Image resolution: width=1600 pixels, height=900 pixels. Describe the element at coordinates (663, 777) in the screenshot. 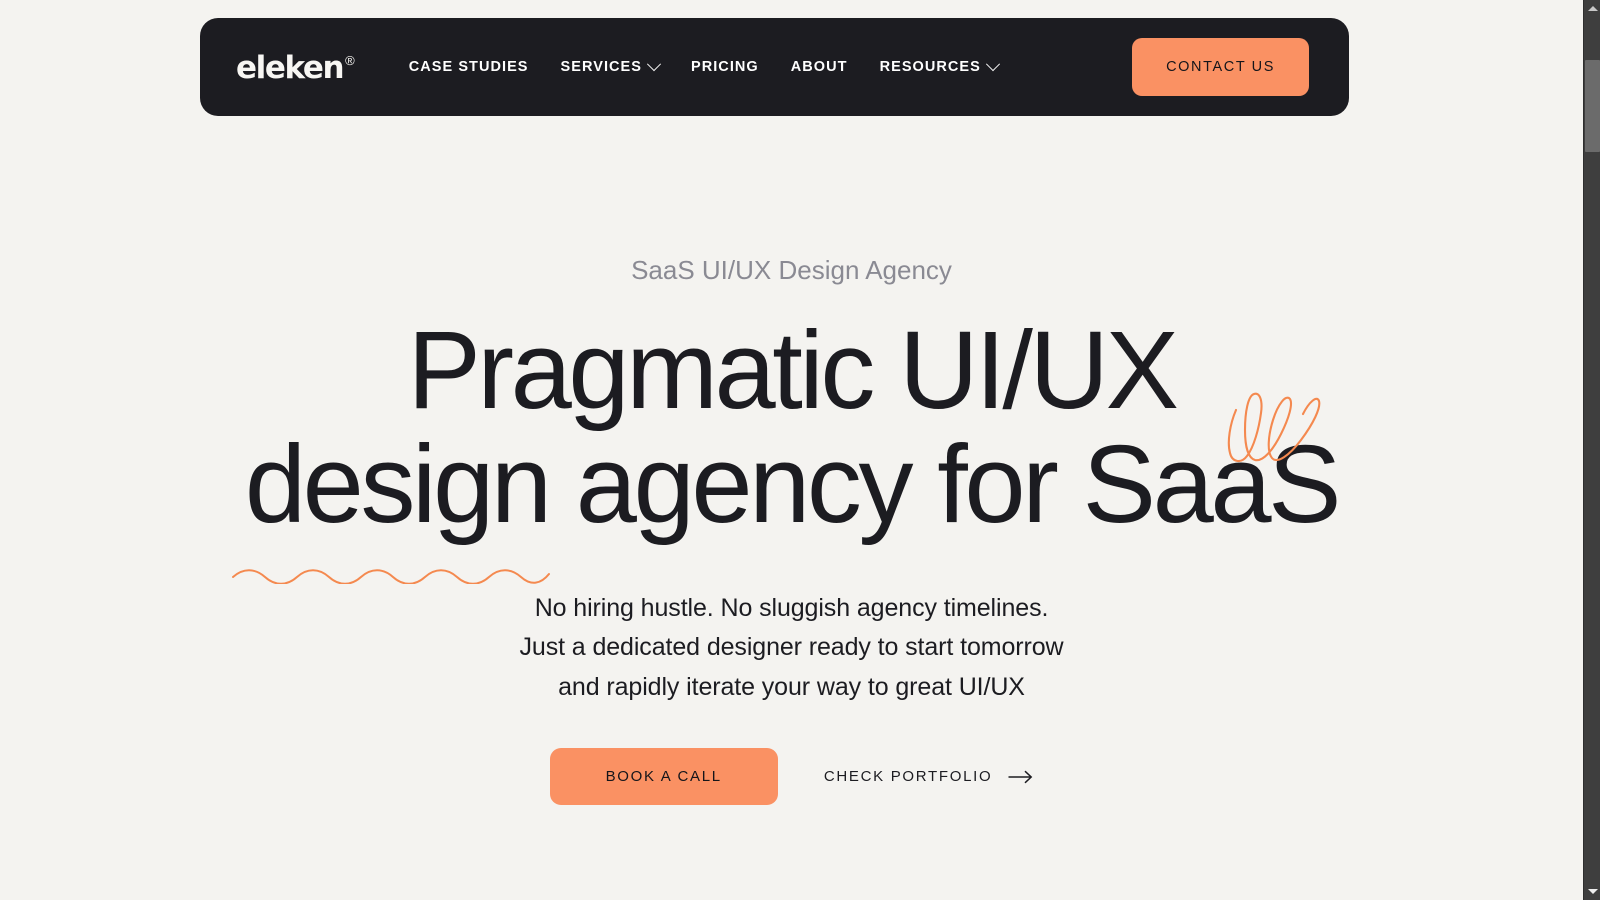

I see `book-a-call-button: BOOK A CALL` at that location.